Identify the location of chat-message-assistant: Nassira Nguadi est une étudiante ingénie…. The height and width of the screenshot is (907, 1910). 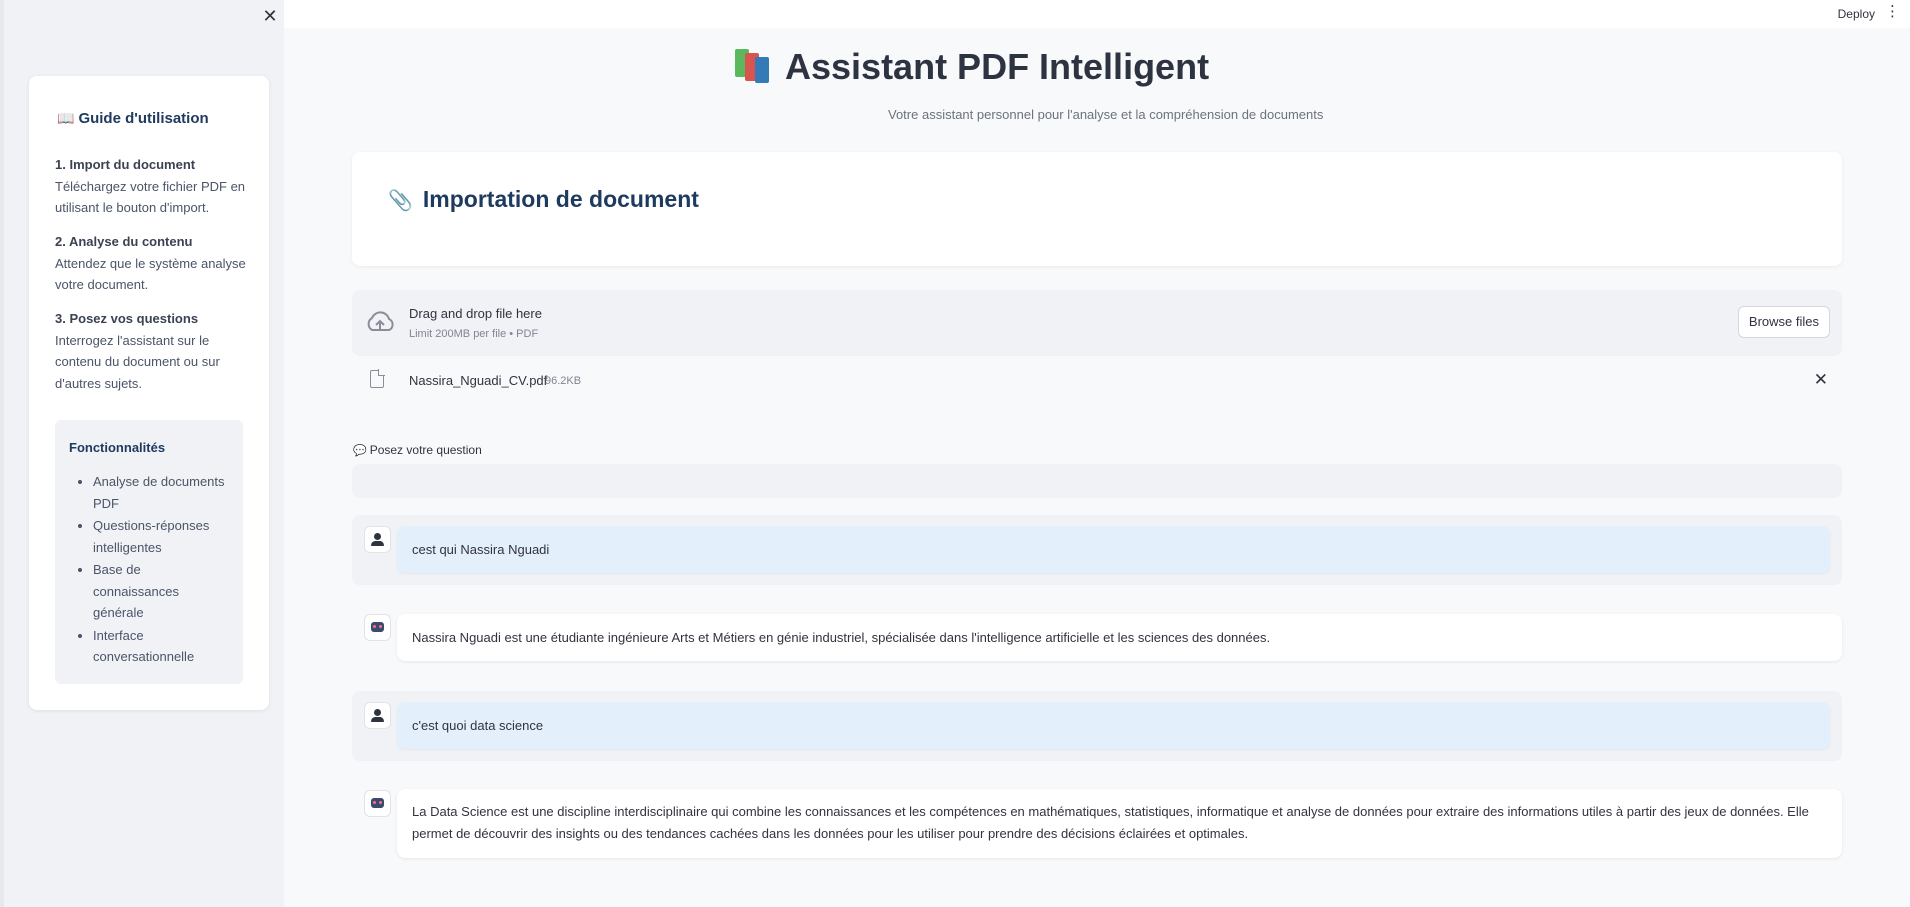
(1097, 638).